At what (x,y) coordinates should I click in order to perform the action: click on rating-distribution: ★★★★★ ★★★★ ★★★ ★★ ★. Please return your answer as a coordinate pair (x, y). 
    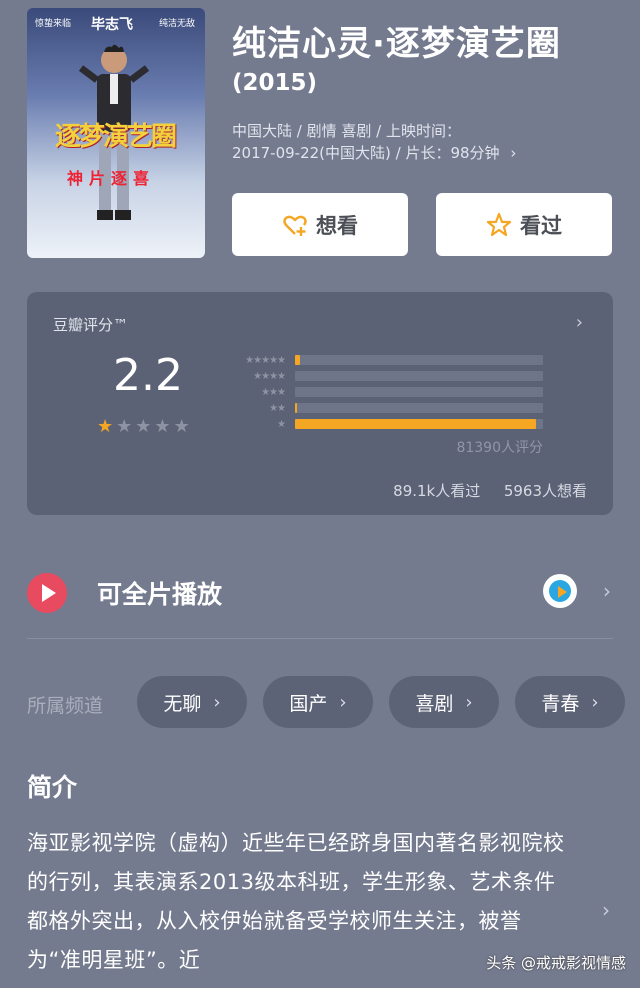
    Looking at the image, I should click on (383, 392).